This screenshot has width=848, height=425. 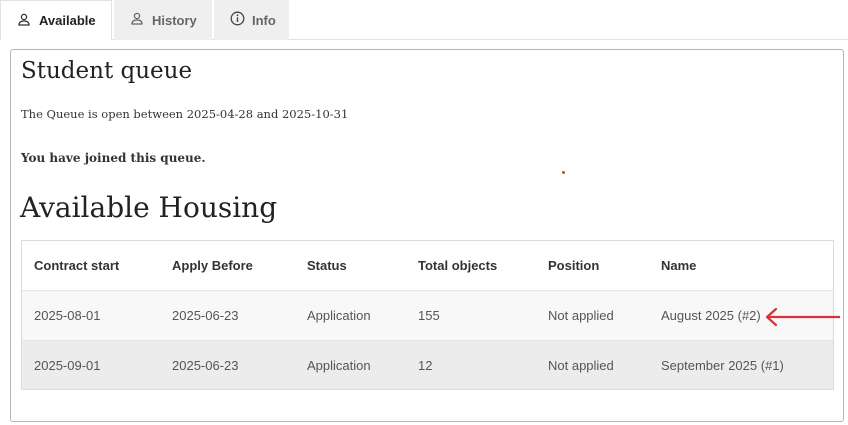 I want to click on tab-available-label: Available, so click(x=67, y=20).